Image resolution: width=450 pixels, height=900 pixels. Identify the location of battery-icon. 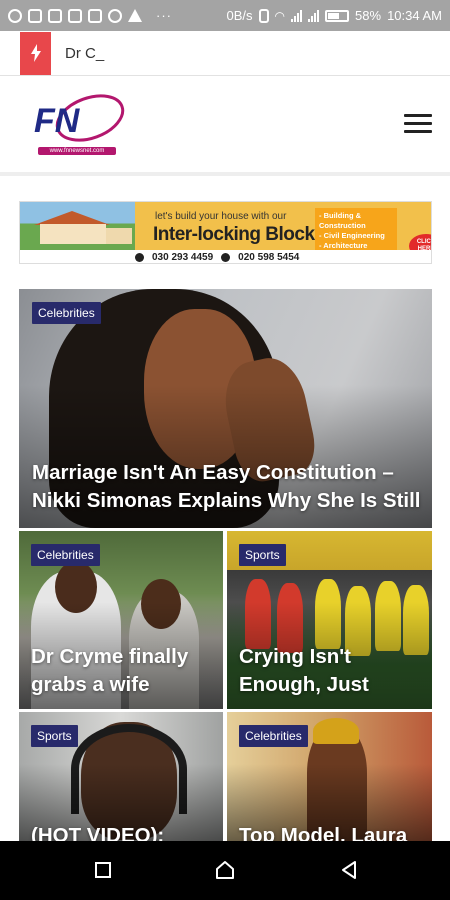
(337, 15).